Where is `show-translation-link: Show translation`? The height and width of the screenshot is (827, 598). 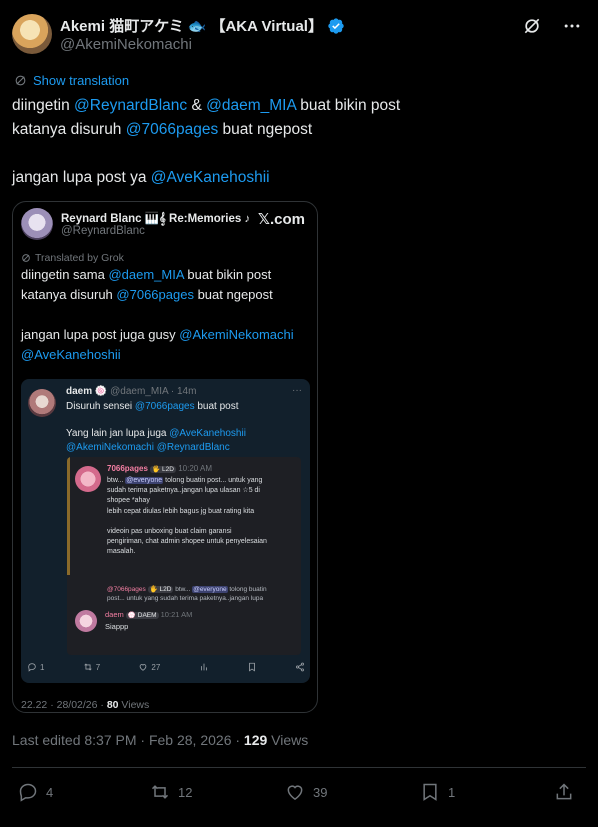 show-translation-link: Show translation is located at coordinates (71, 80).